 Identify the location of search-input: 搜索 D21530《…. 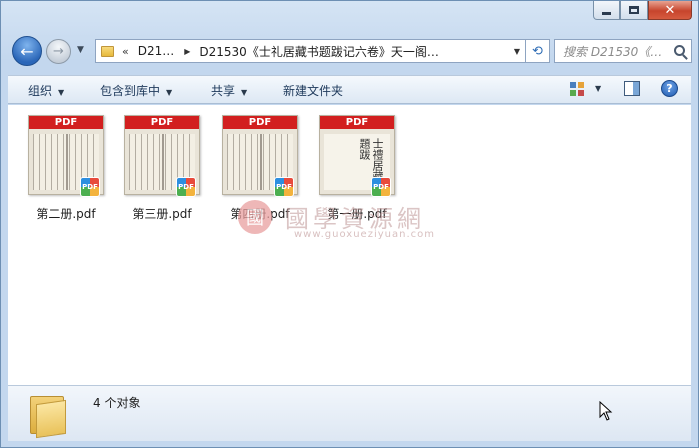
(617, 51).